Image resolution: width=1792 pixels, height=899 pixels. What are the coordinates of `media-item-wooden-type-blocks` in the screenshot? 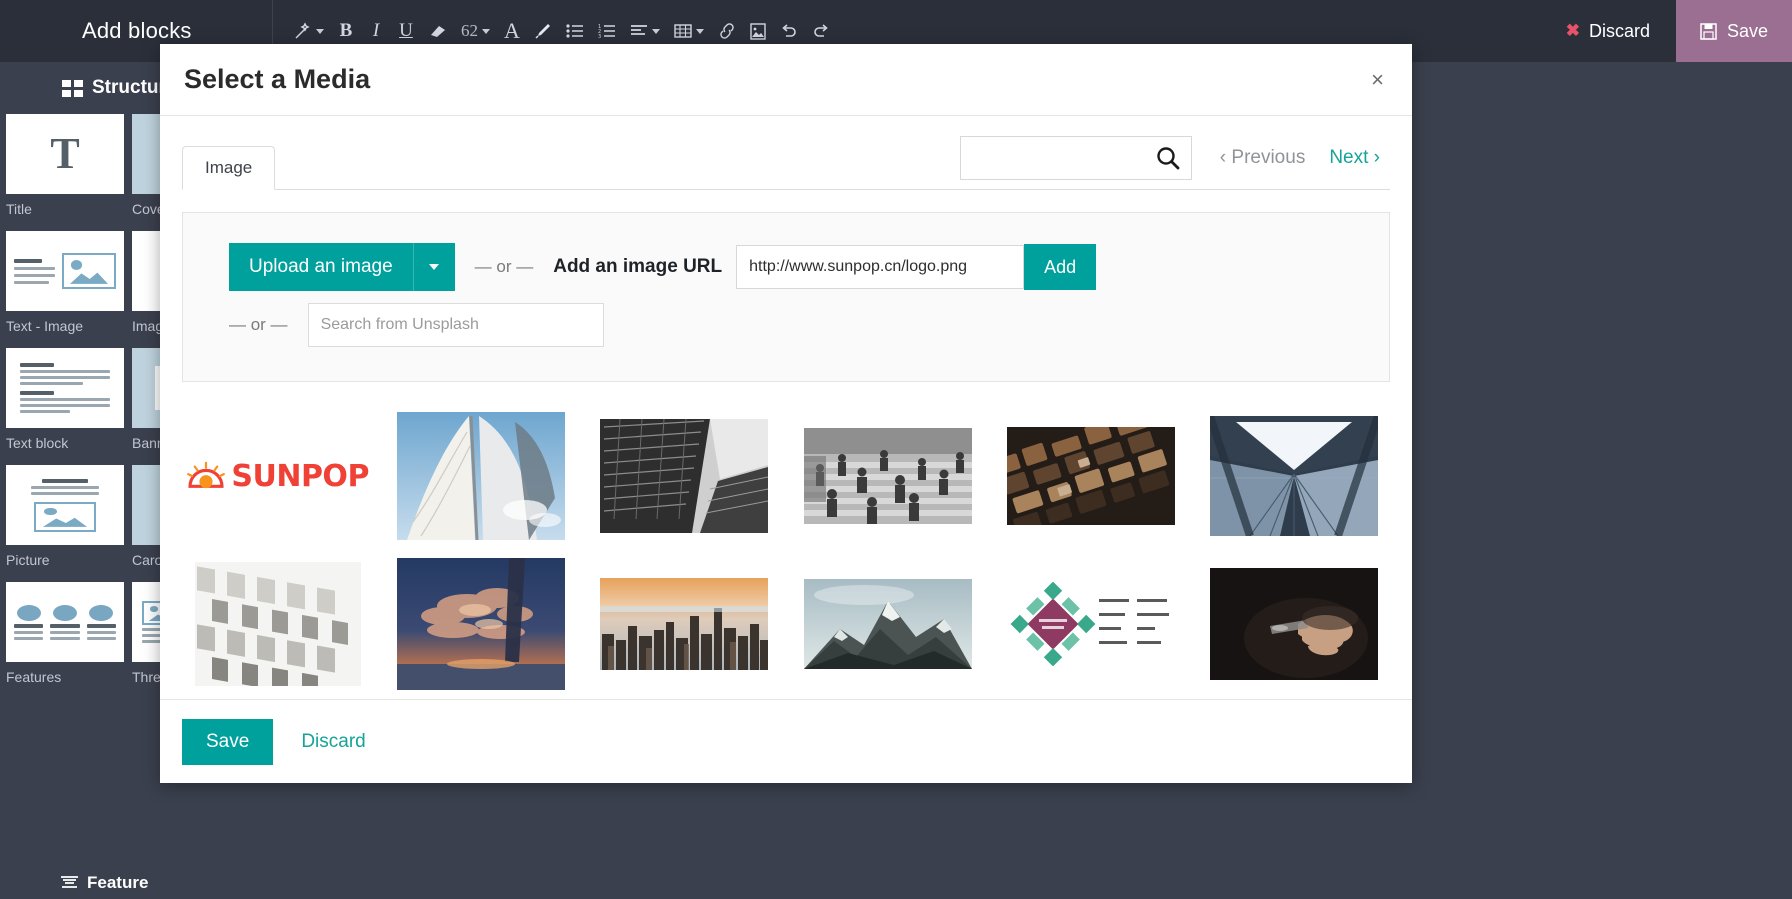 It's located at (1090, 476).